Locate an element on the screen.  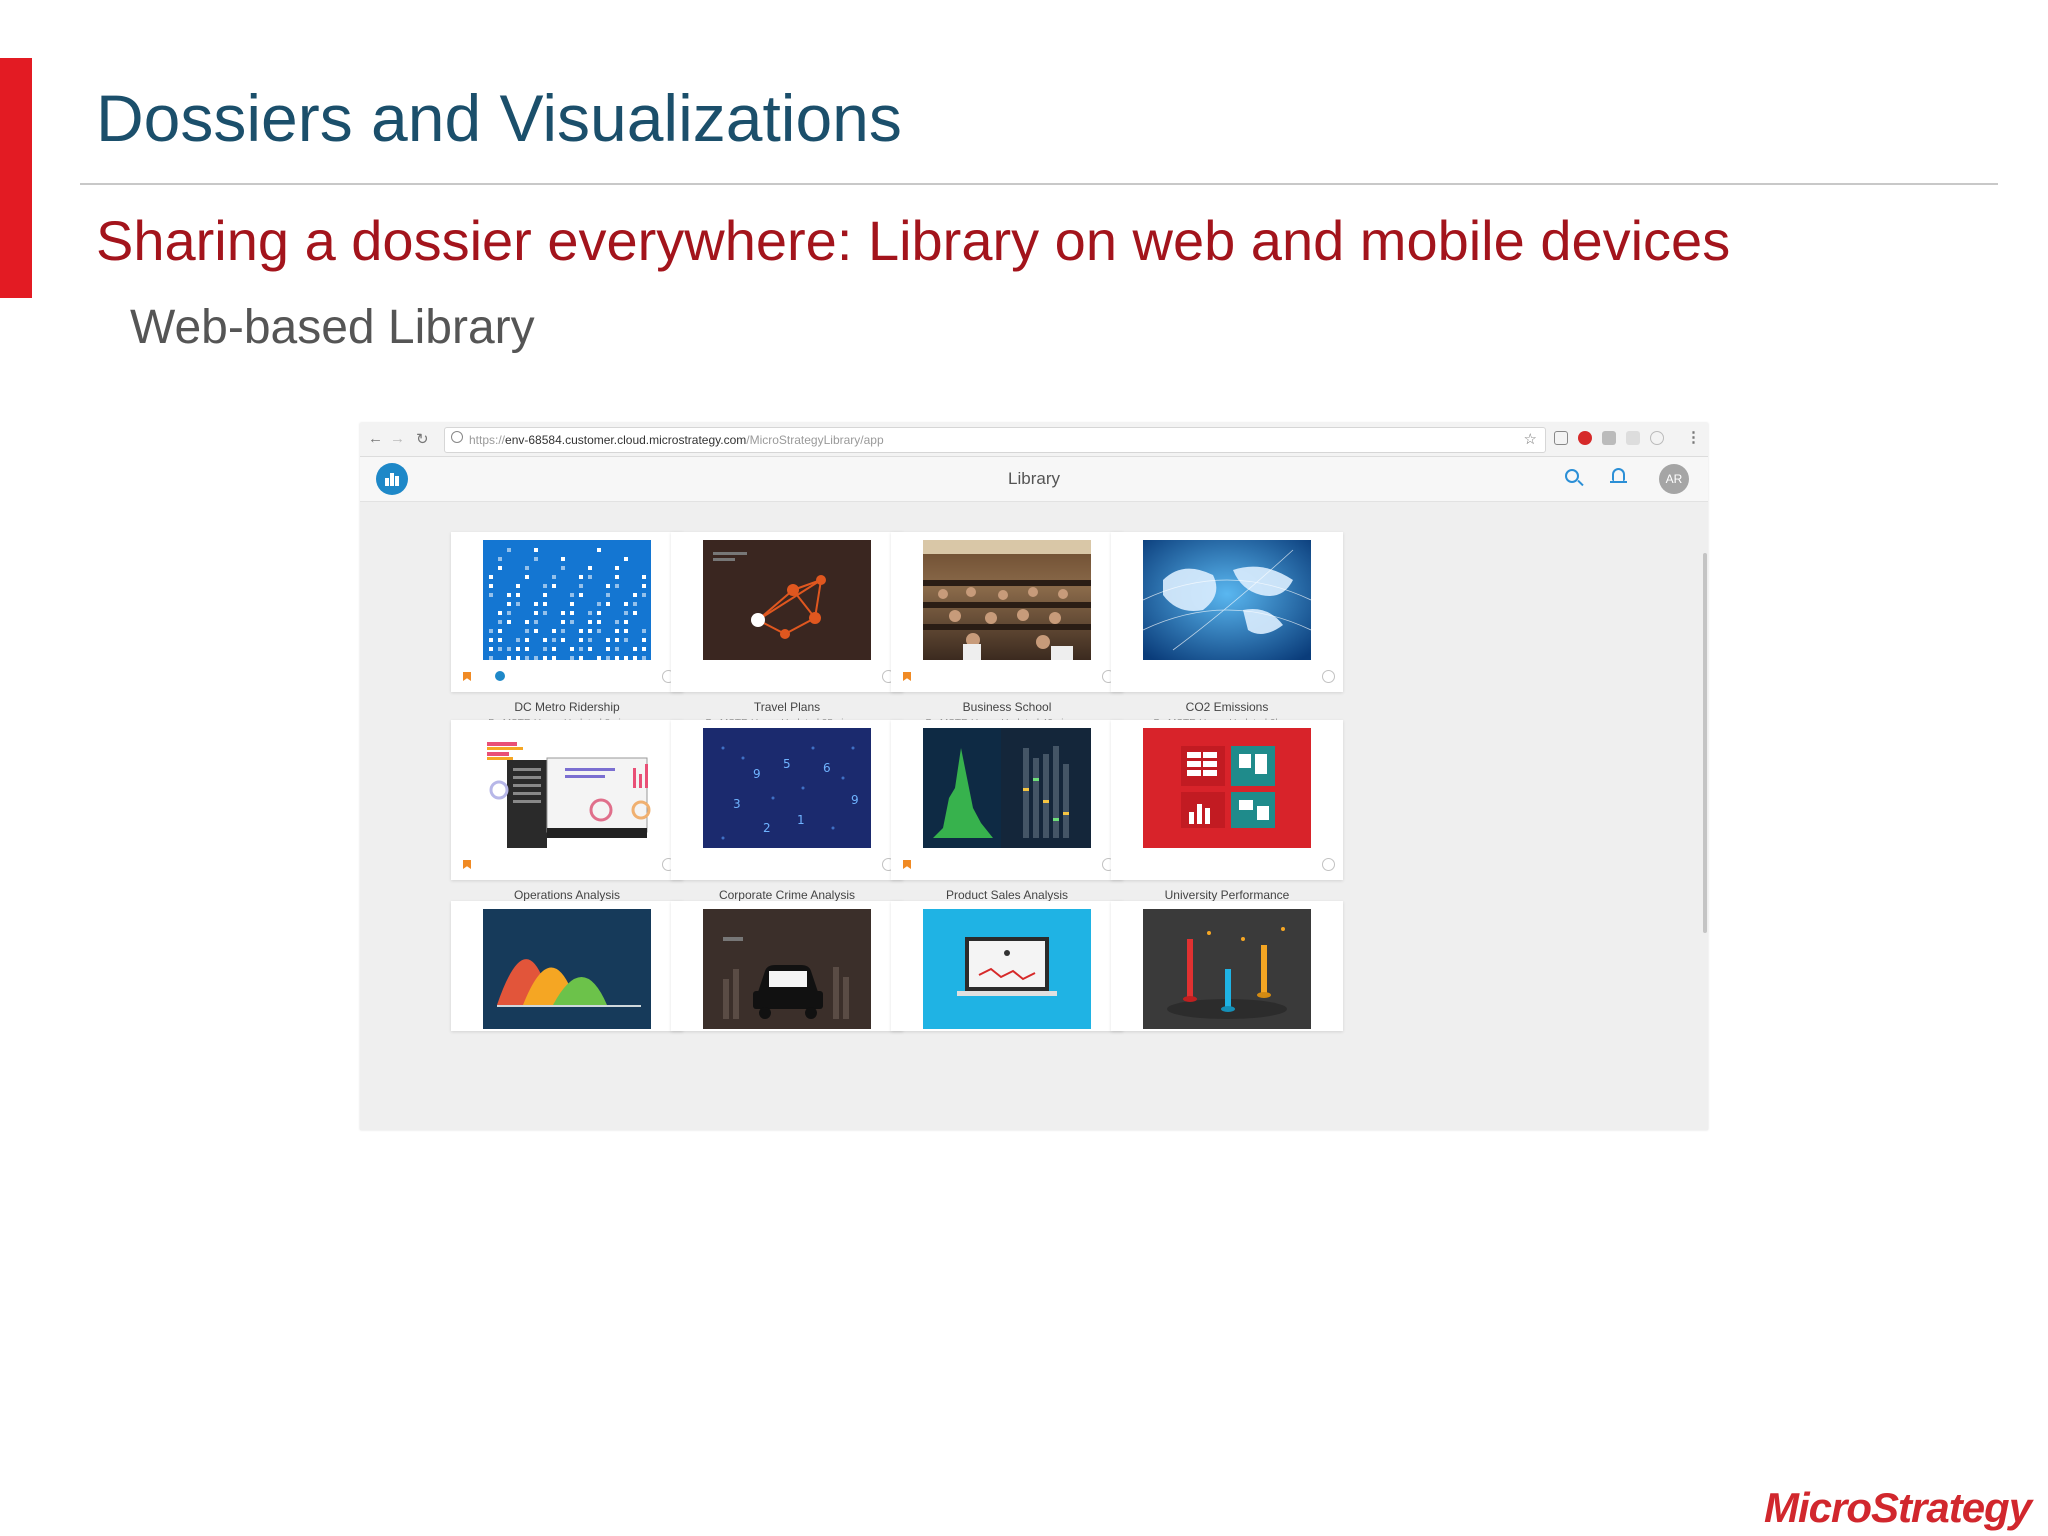
brand-logo: MicroStrategy is located at coordinates (1898, 1507).